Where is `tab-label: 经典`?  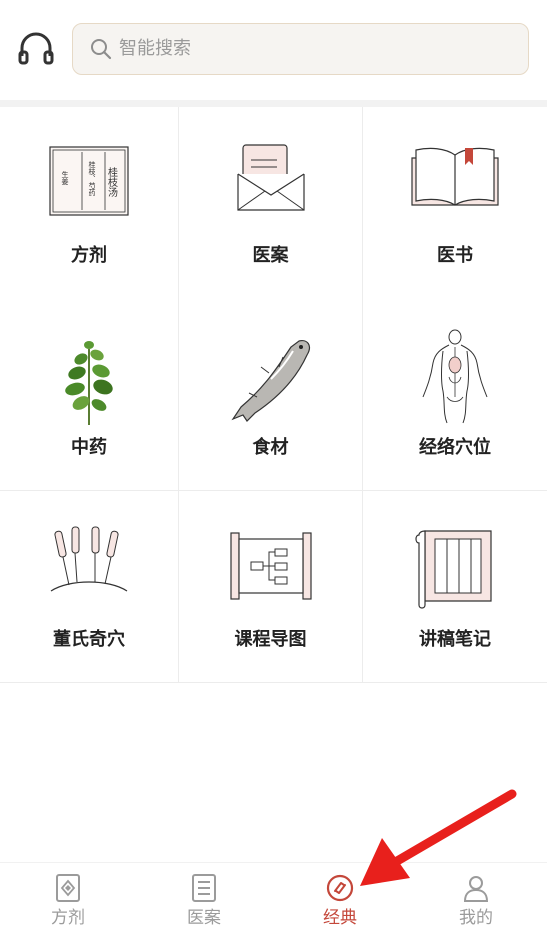
tab-label: 经典 is located at coordinates (340, 918).